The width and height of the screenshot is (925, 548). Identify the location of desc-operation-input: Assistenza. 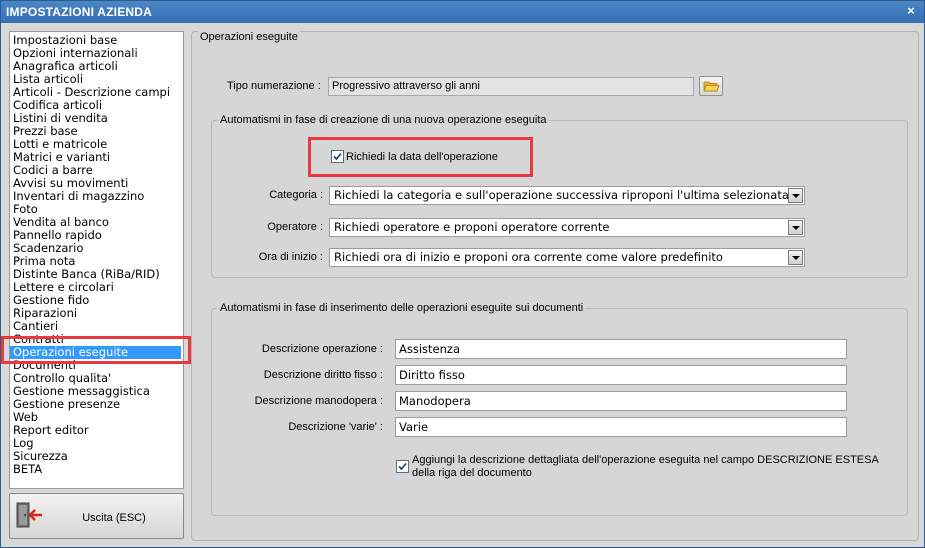
(621, 349).